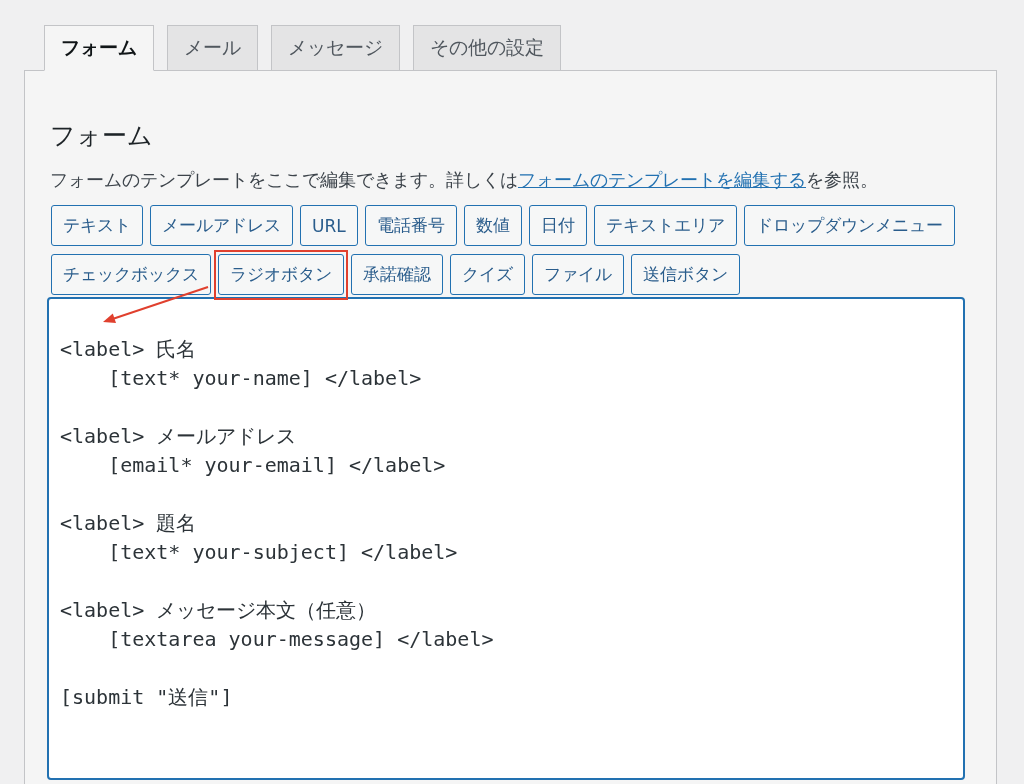  Describe the element at coordinates (212, 48) in the screenshot. I see `tab: メール` at that location.